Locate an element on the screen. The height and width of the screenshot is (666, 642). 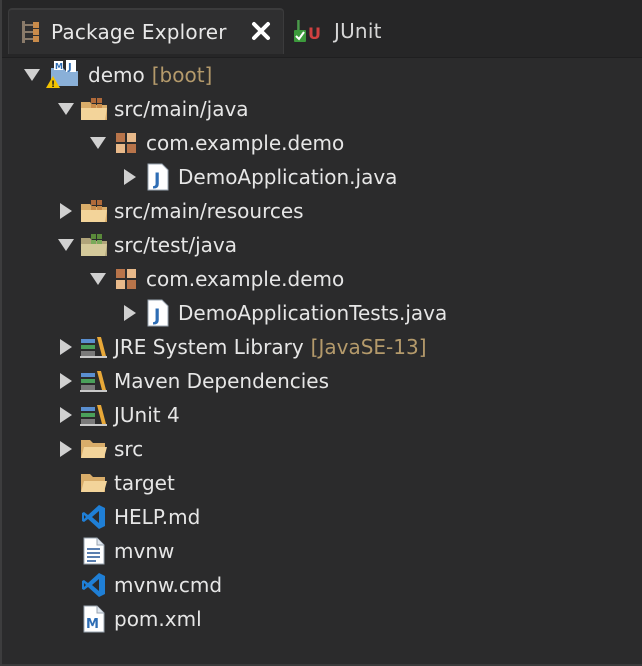
tree-item-package-main: com.example.demo is located at coordinates (216, 143).